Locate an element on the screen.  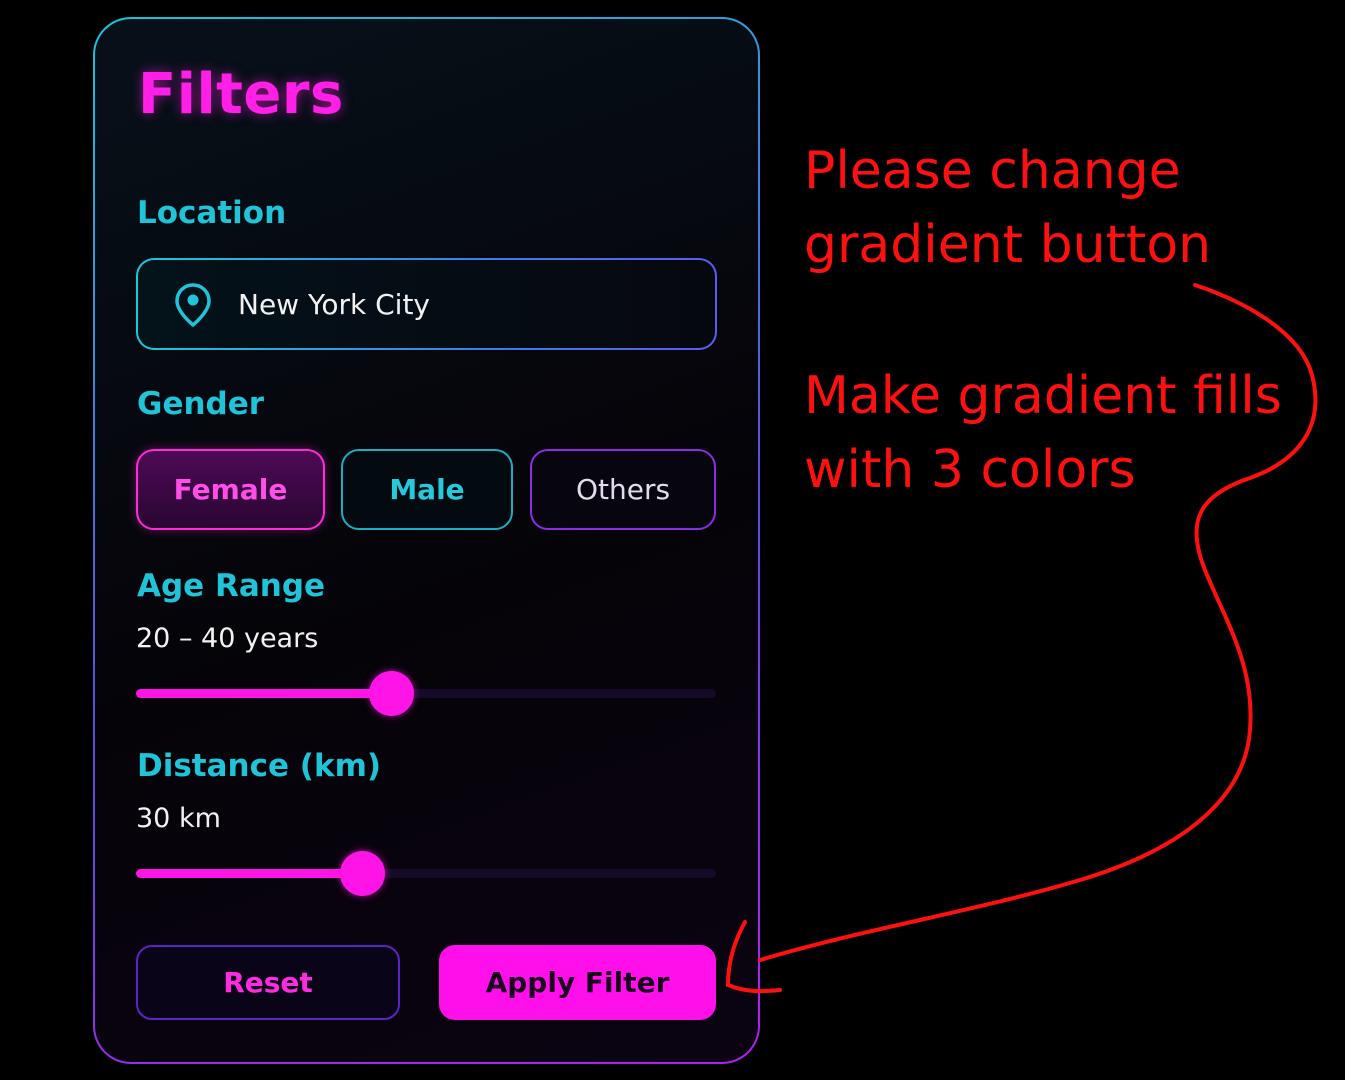
gender-option-female: Female is located at coordinates (230, 489).